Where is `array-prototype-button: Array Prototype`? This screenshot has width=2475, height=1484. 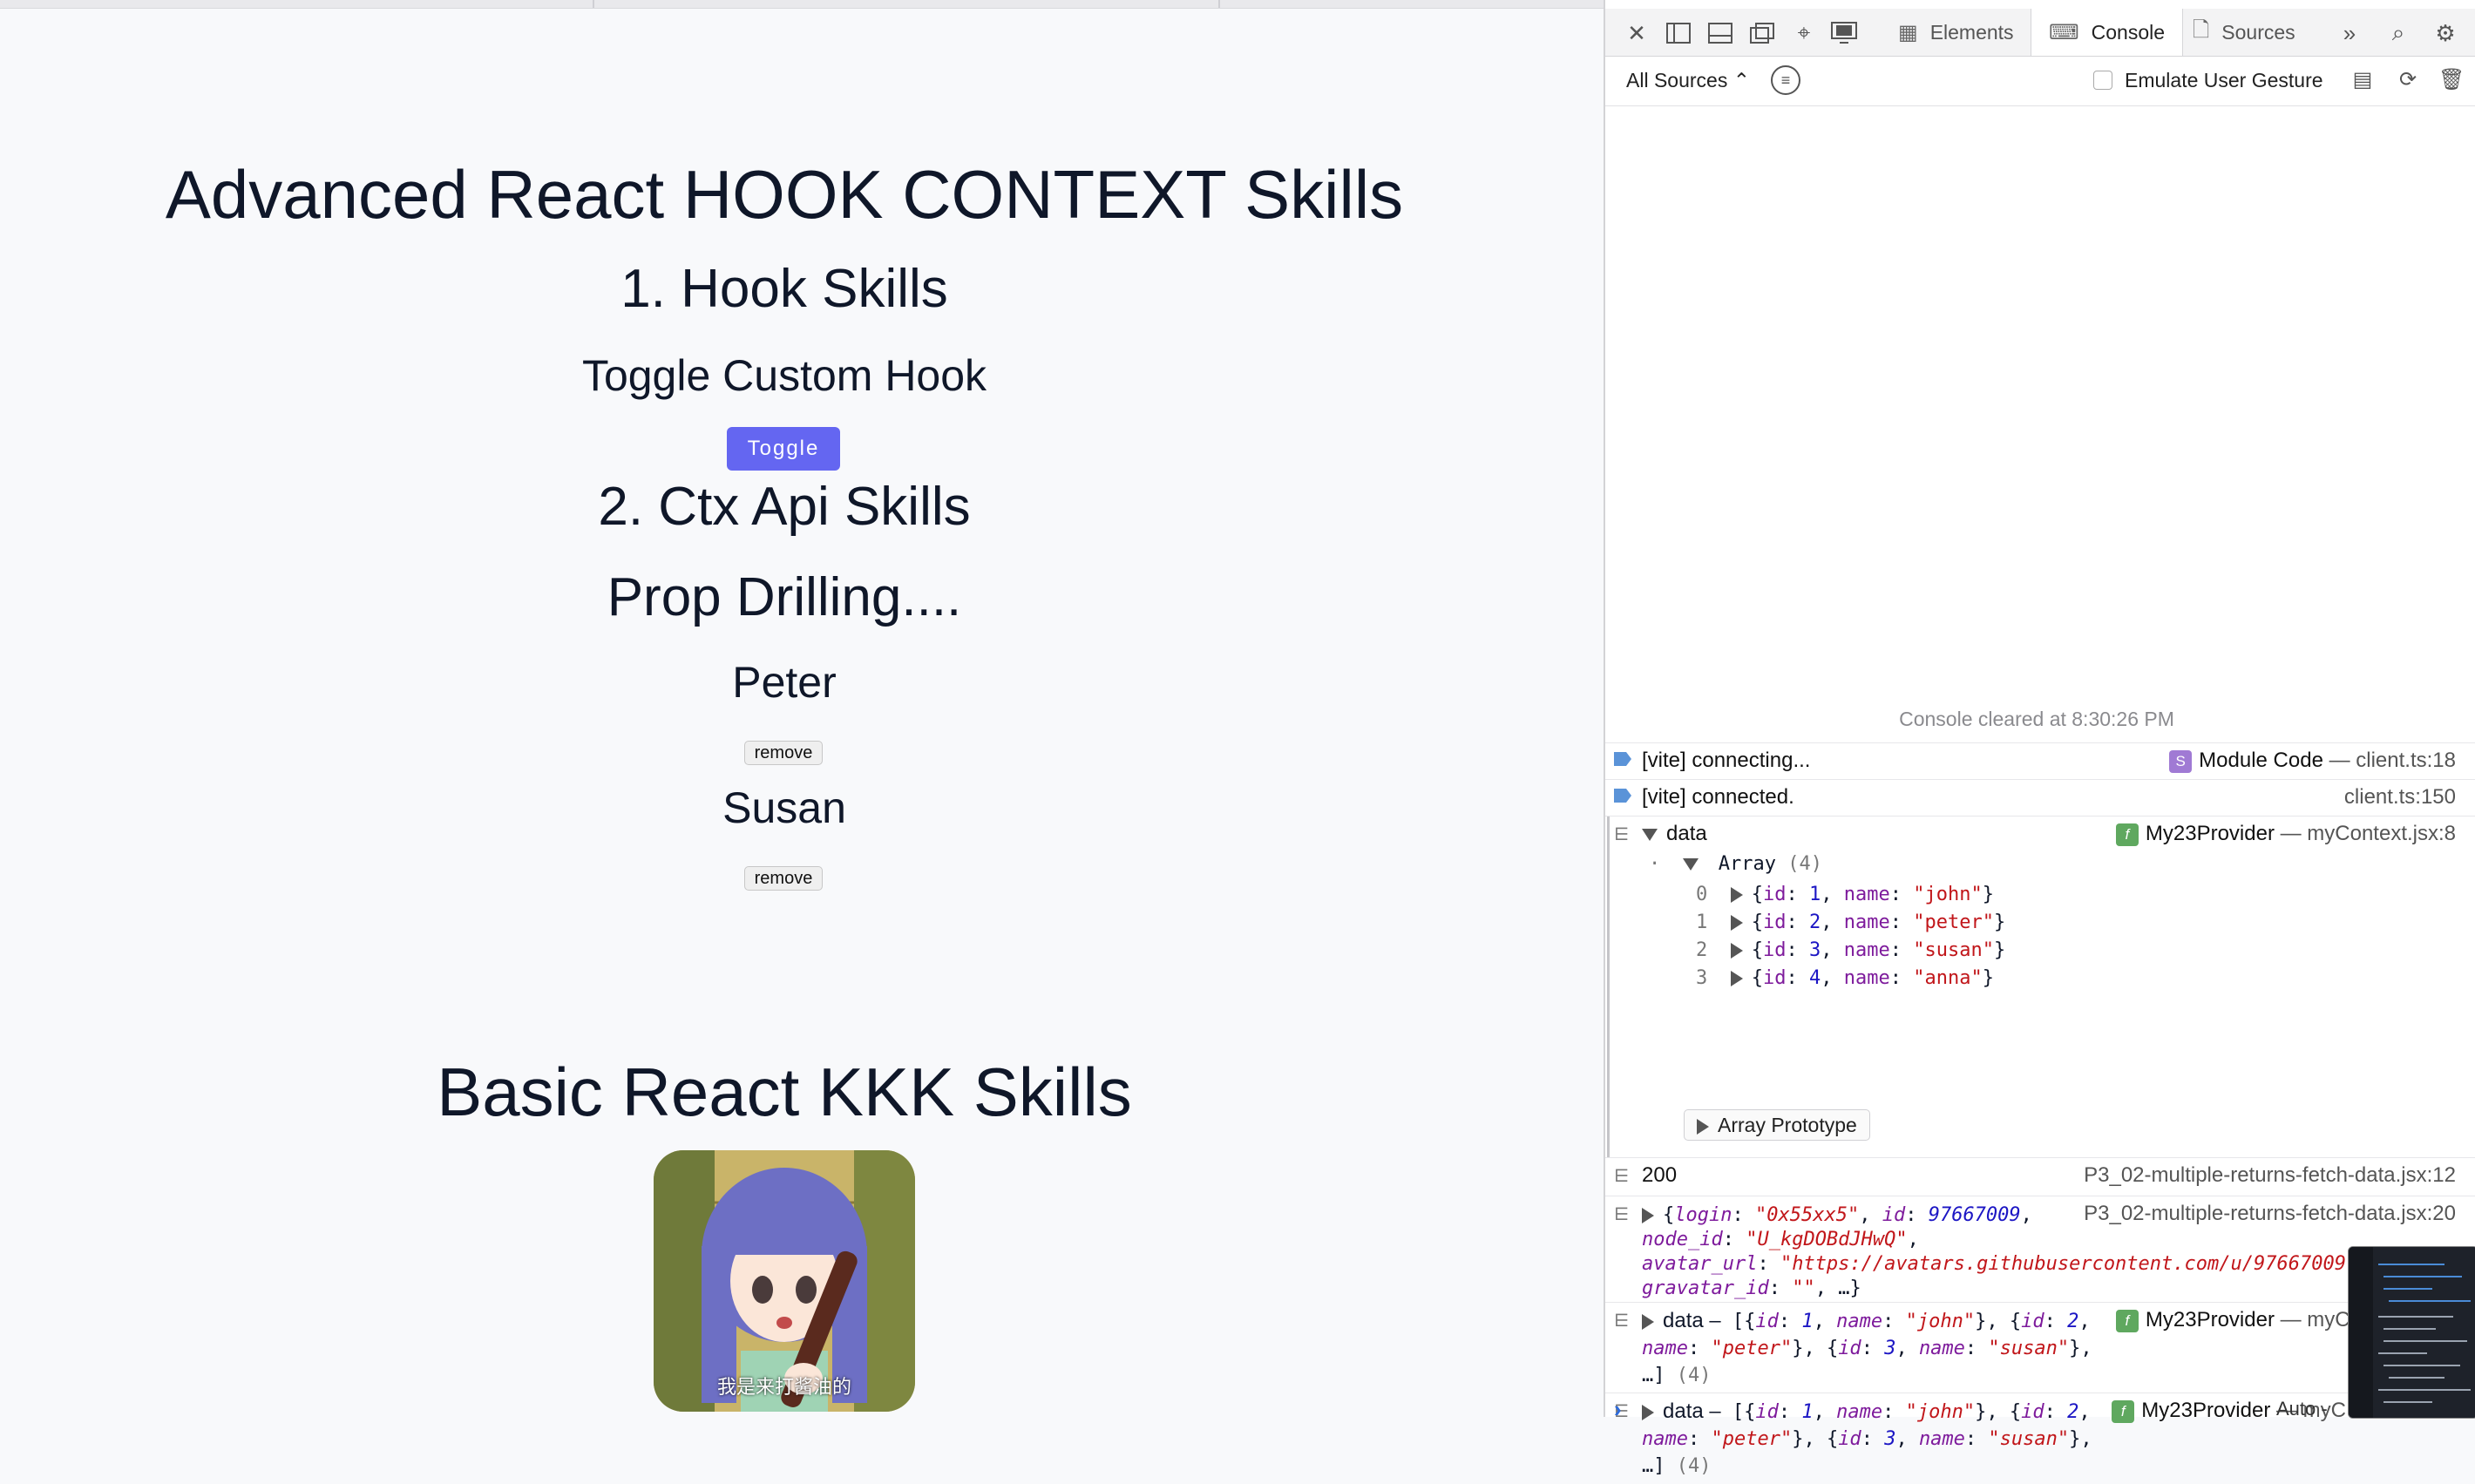
array-prototype-button: Array Prototype is located at coordinates (1777, 1125).